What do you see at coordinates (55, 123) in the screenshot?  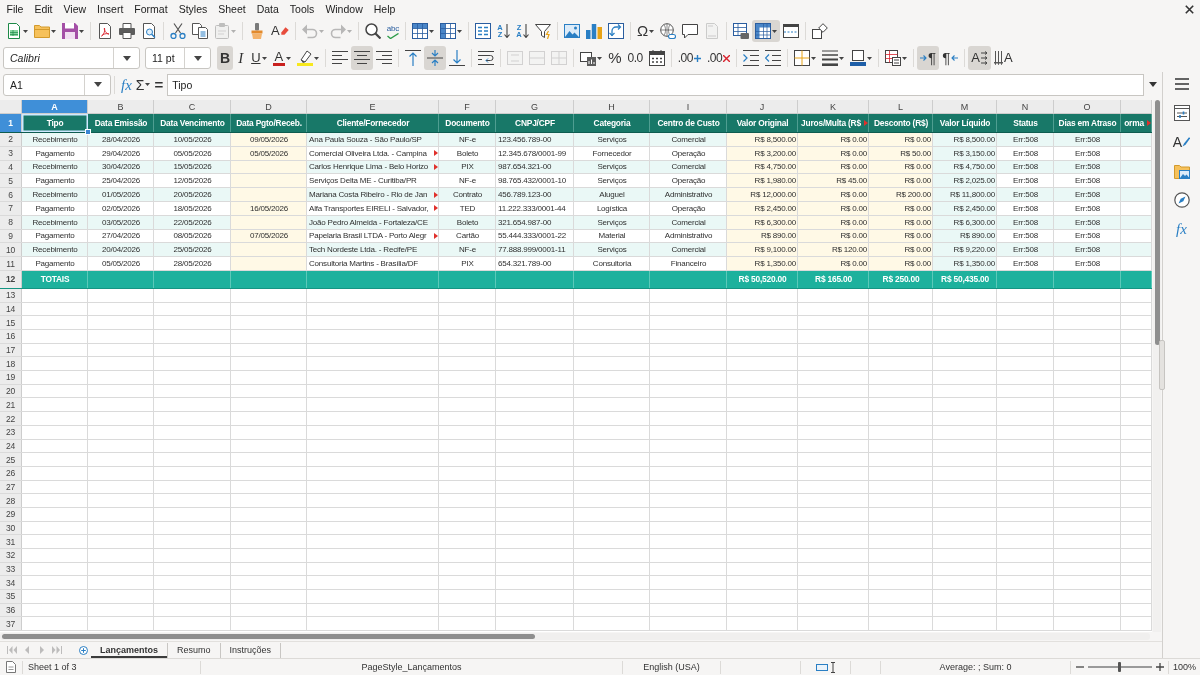 I see `selected-cell: Tipo` at bounding box center [55, 123].